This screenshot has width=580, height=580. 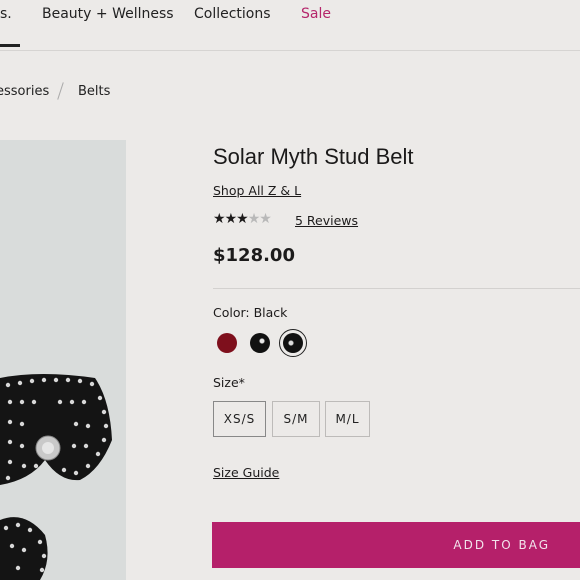 I want to click on top-nav: s. Beauty + Wellness Collections Sale, so click(x=290, y=25).